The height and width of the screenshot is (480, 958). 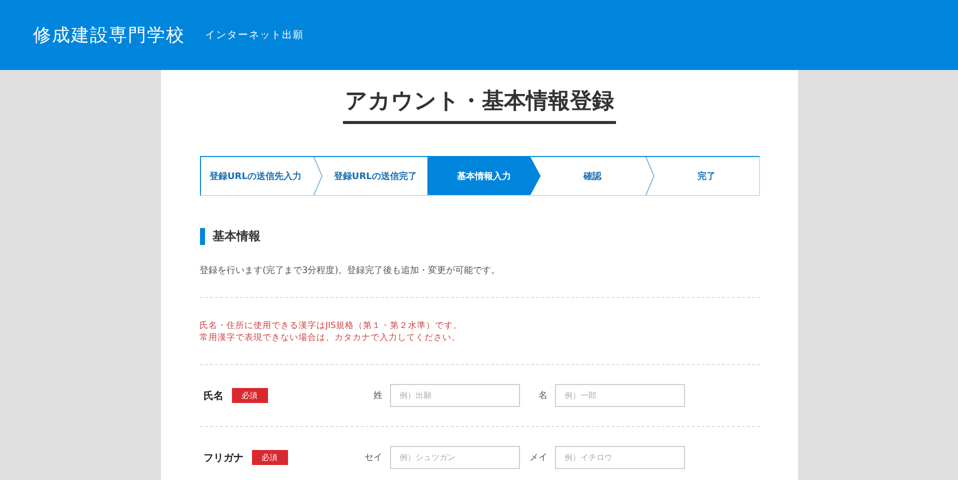 I want to click on input-label: 姓, so click(x=378, y=396).